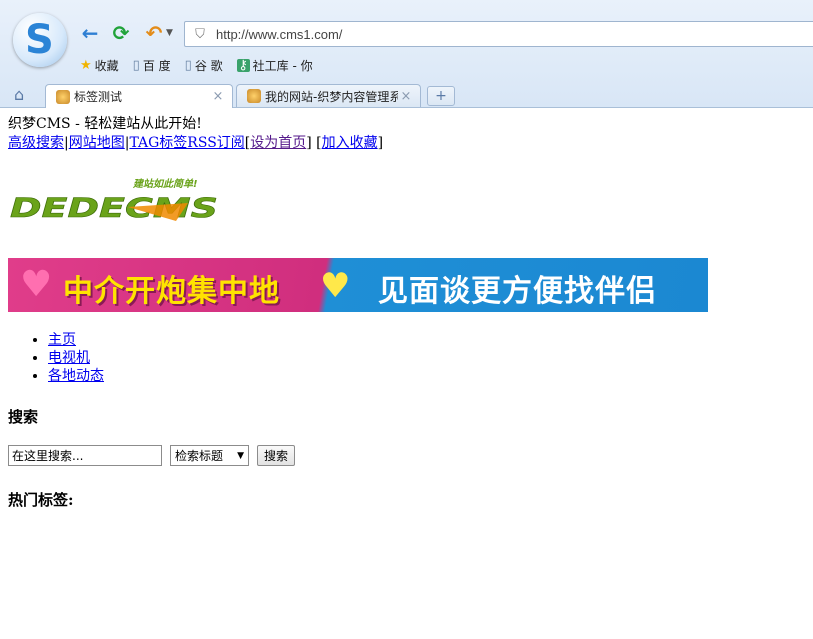  I want to click on search-button: 搜索, so click(276, 455).